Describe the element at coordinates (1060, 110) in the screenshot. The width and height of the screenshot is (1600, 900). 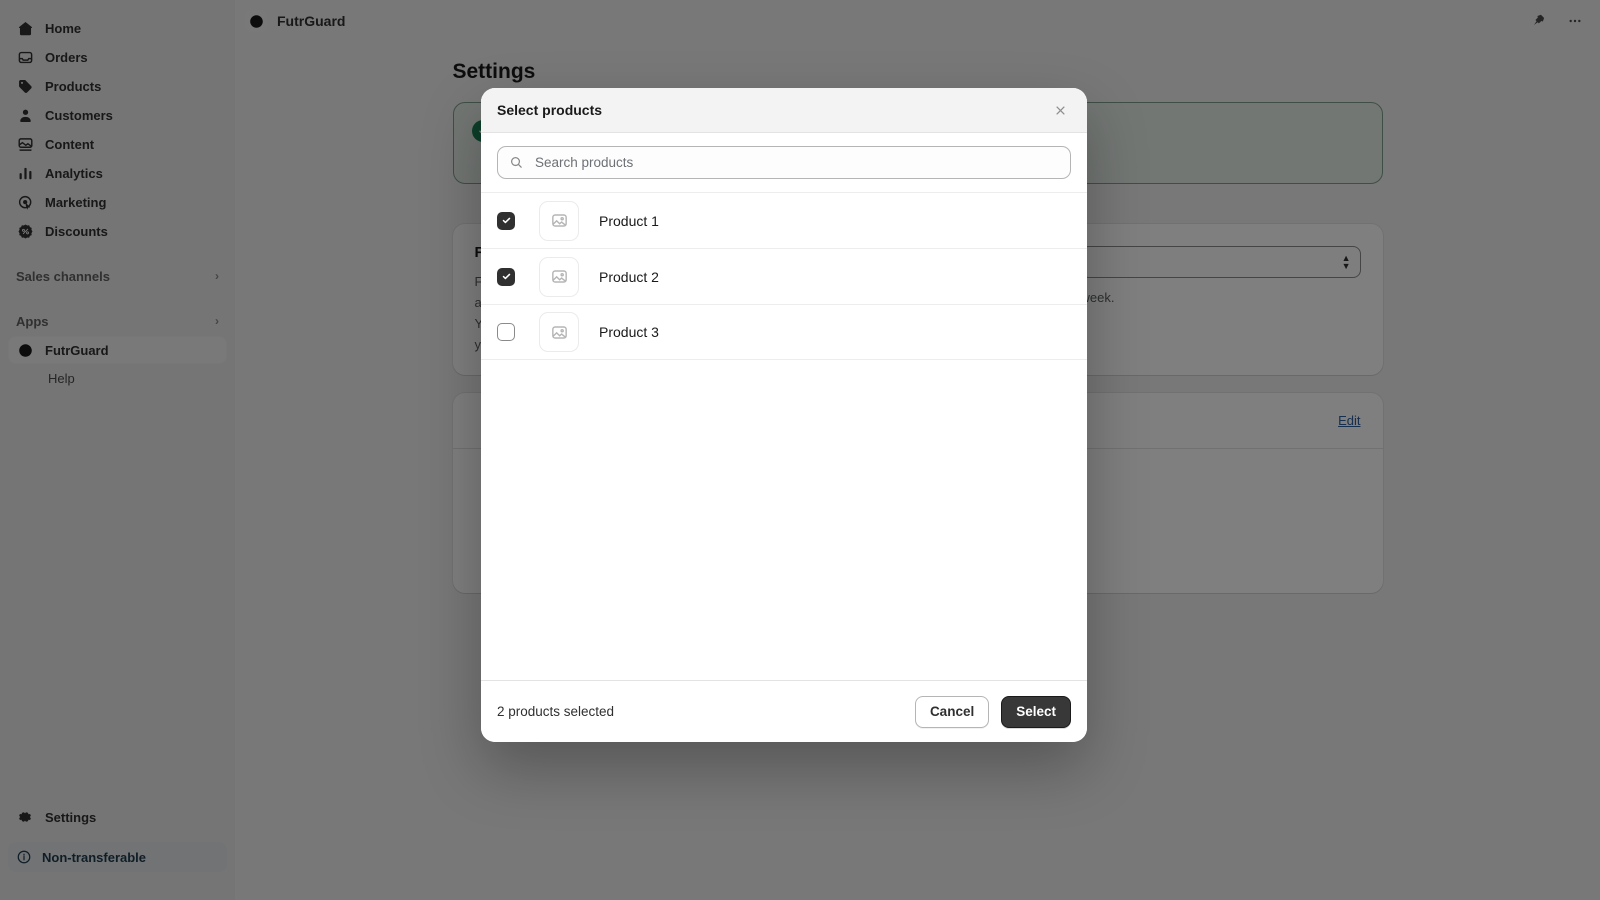
I see `close-icon` at that location.